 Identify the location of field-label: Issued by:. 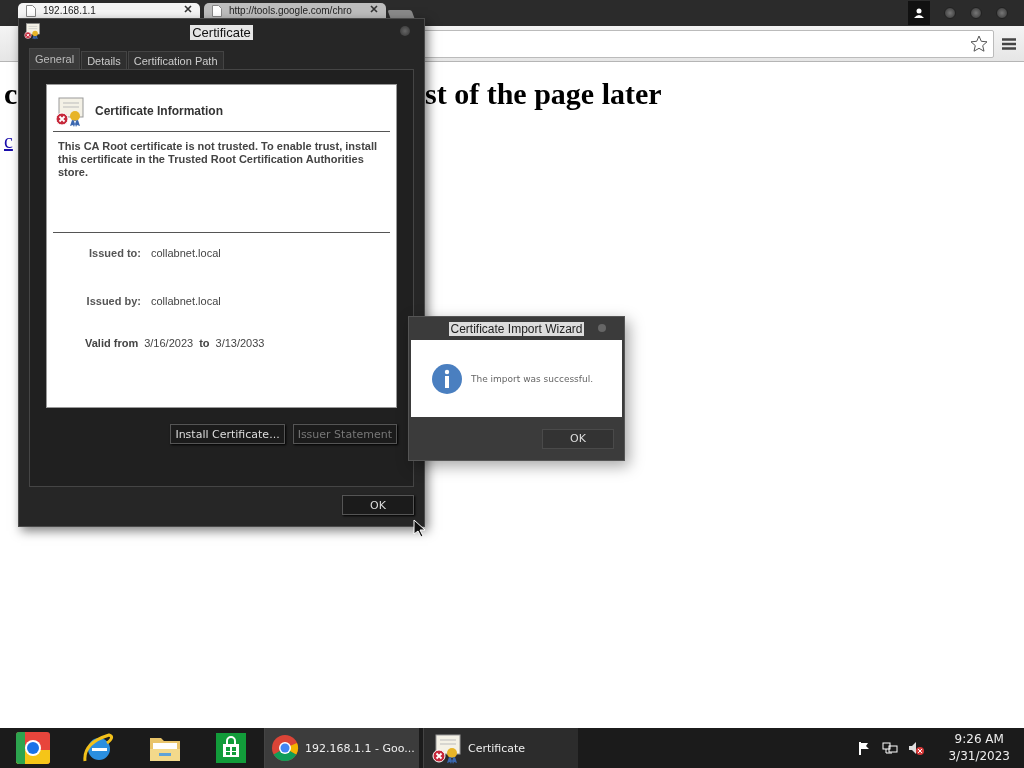
(113, 300).